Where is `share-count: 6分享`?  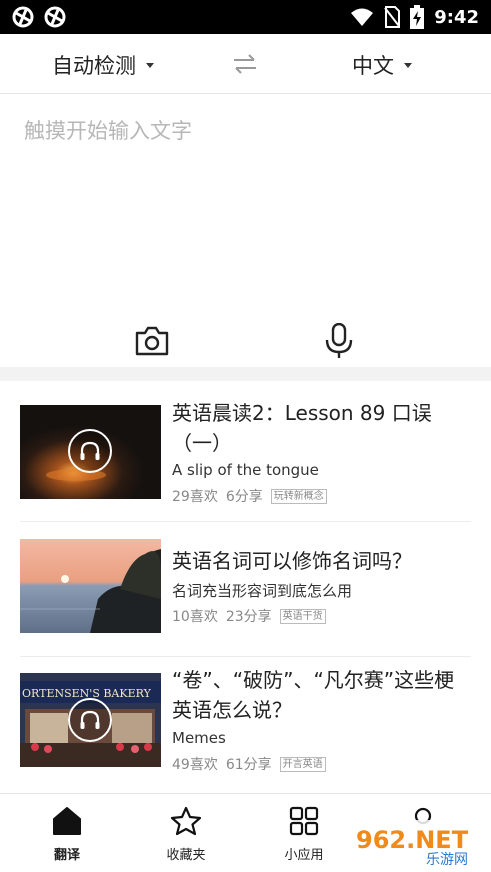 share-count: 6分享 is located at coordinates (244, 497).